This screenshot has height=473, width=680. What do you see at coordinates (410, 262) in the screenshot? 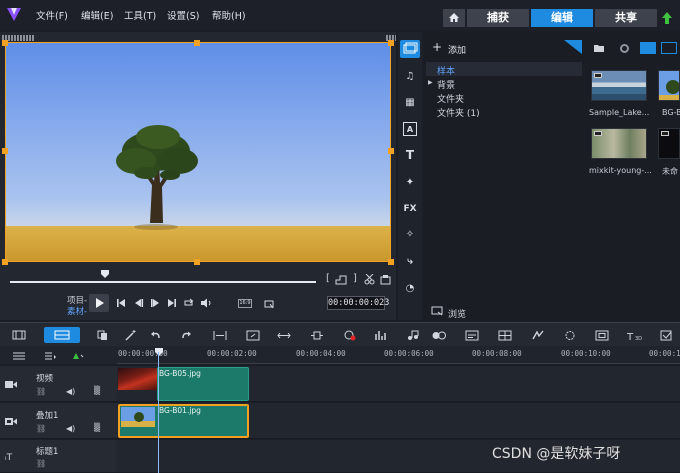
I see `motion-path-icon: ⤷` at bounding box center [410, 262].